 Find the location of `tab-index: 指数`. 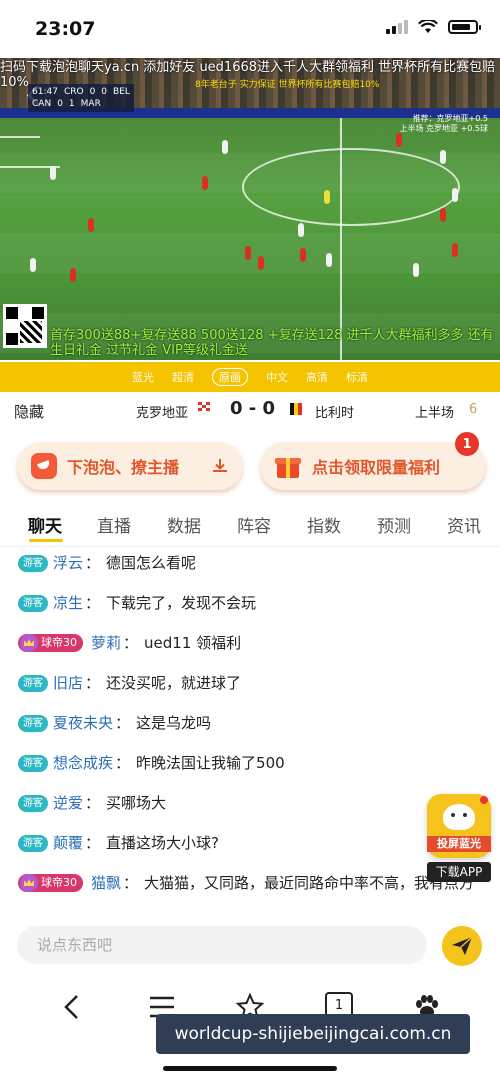

tab-index: 指数 is located at coordinates (324, 524).